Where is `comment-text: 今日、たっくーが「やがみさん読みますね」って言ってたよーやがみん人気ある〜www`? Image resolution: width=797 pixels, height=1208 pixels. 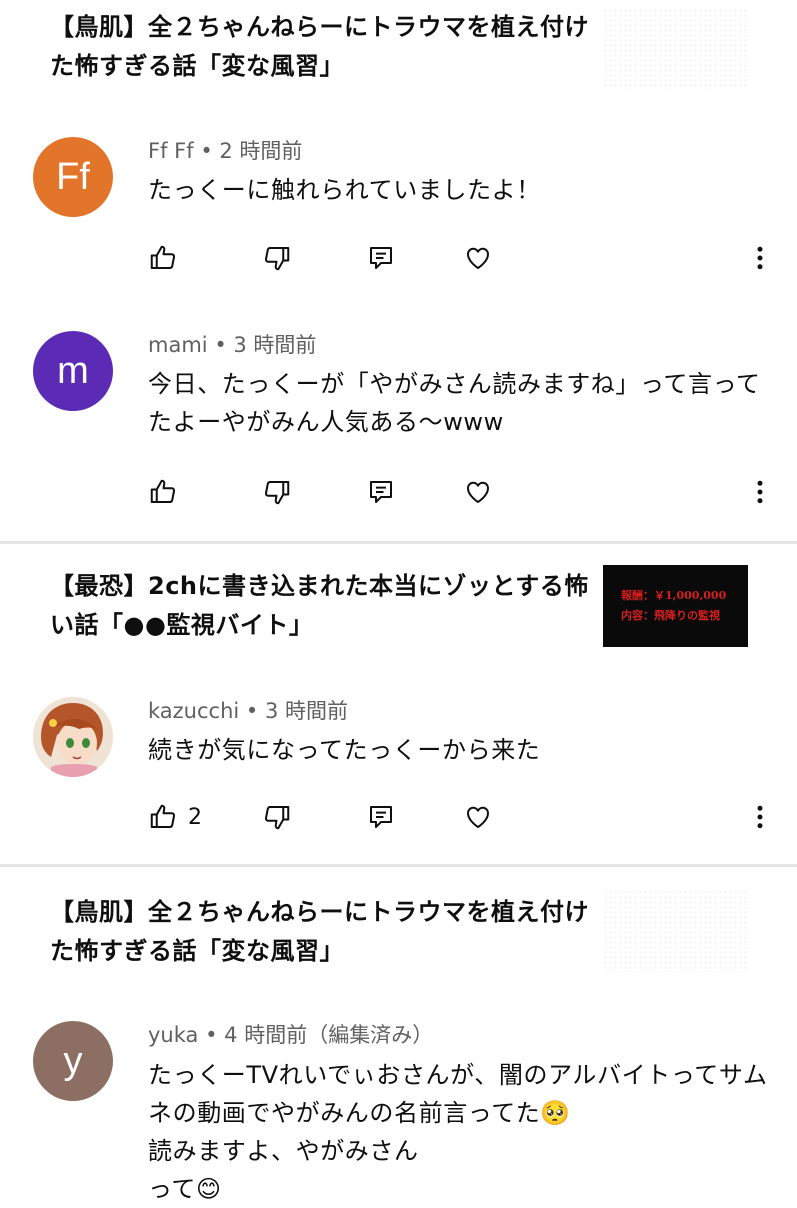 comment-text: 今日、たっくーが「やがみさん読みますね」って言ってたよーやがみん人気ある〜www is located at coordinates (454, 403).